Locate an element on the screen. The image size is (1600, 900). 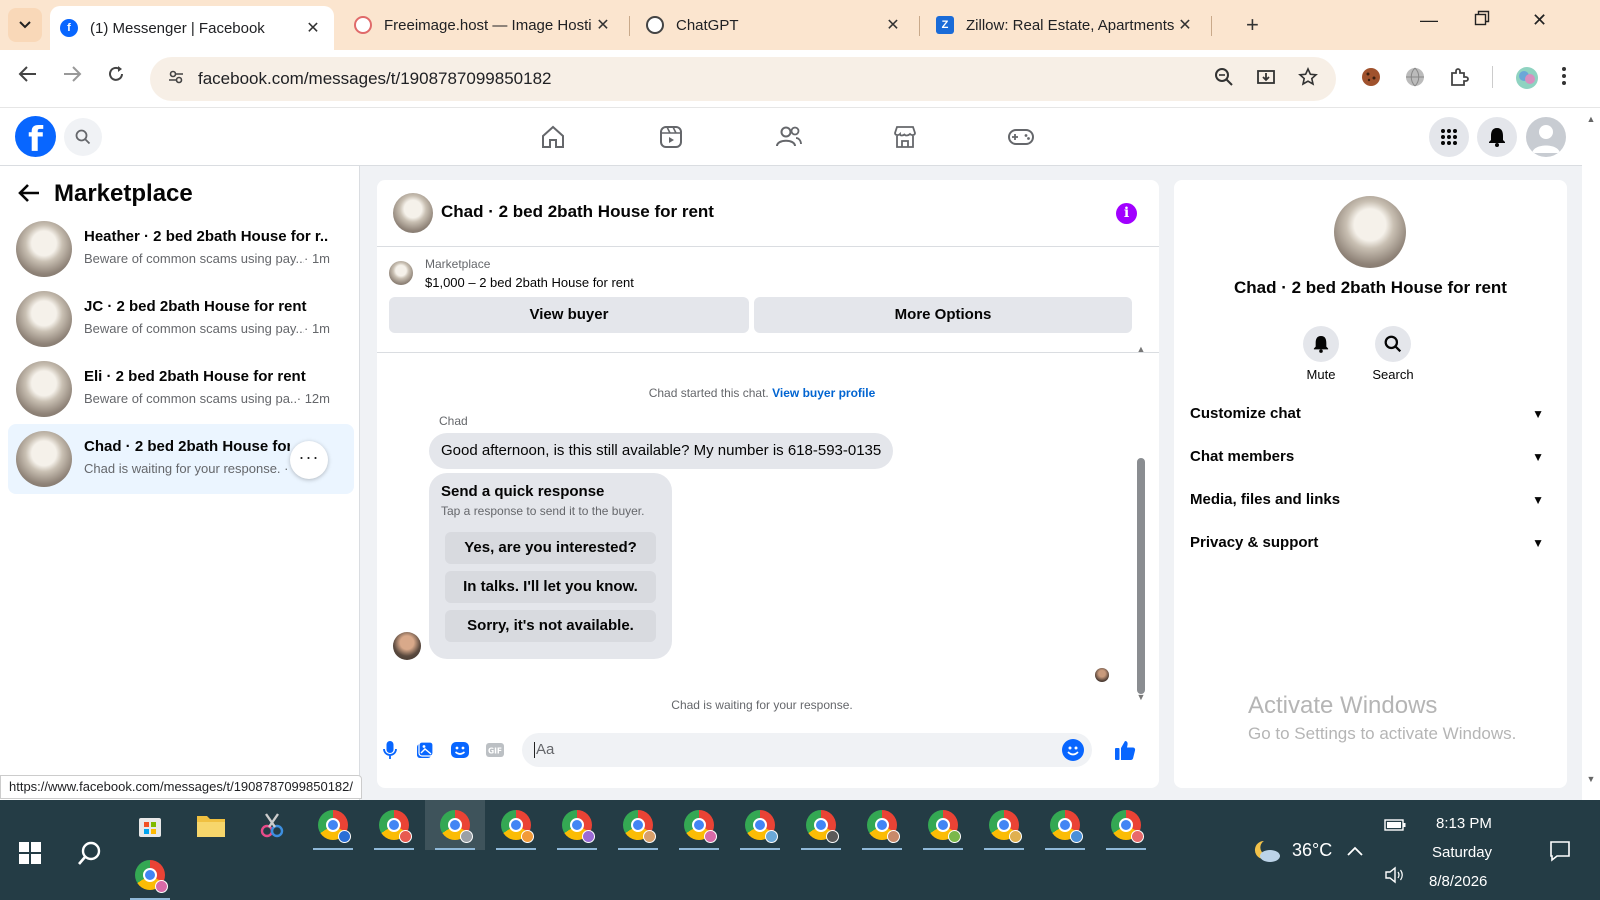
forward-icon is located at coordinates (72, 77).